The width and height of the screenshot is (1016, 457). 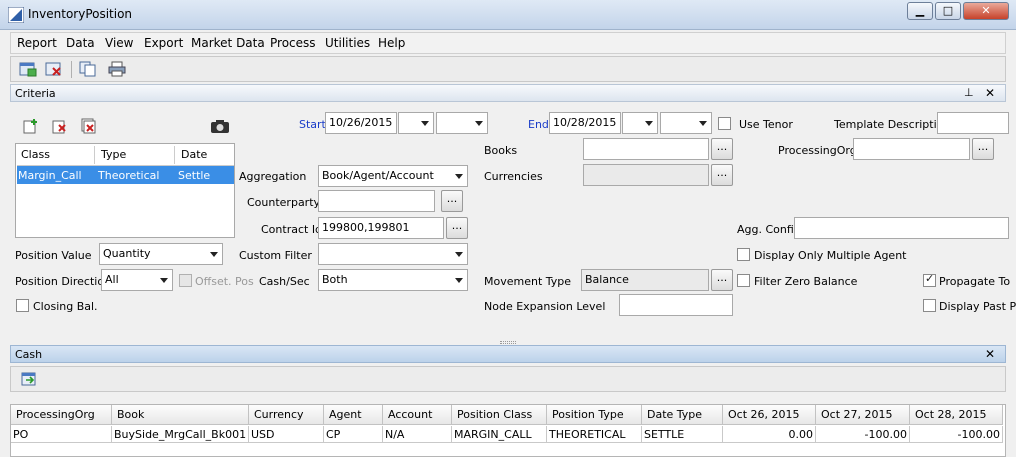 What do you see at coordinates (646, 149) in the screenshot?
I see `books-input` at bounding box center [646, 149].